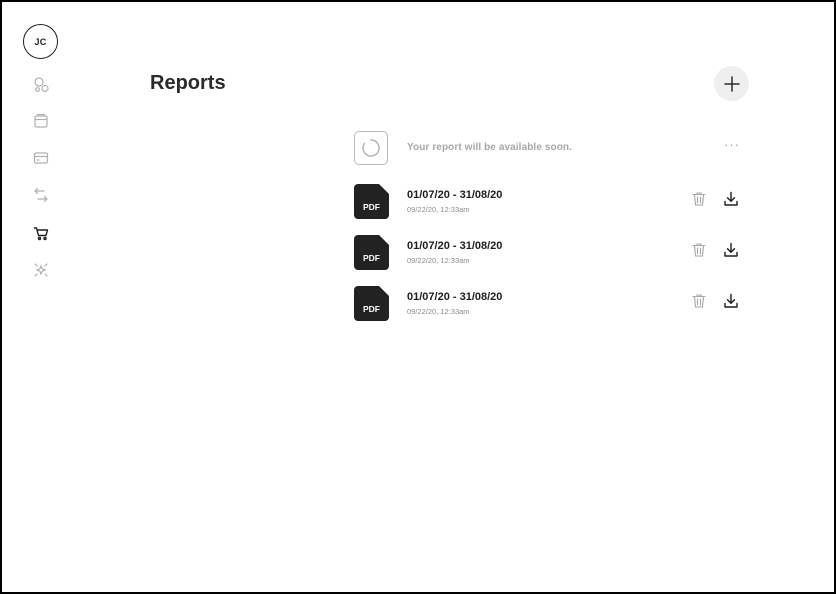 Image resolution: width=836 pixels, height=594 pixels. What do you see at coordinates (188, 83) in the screenshot?
I see `page-title: Reports` at bounding box center [188, 83].